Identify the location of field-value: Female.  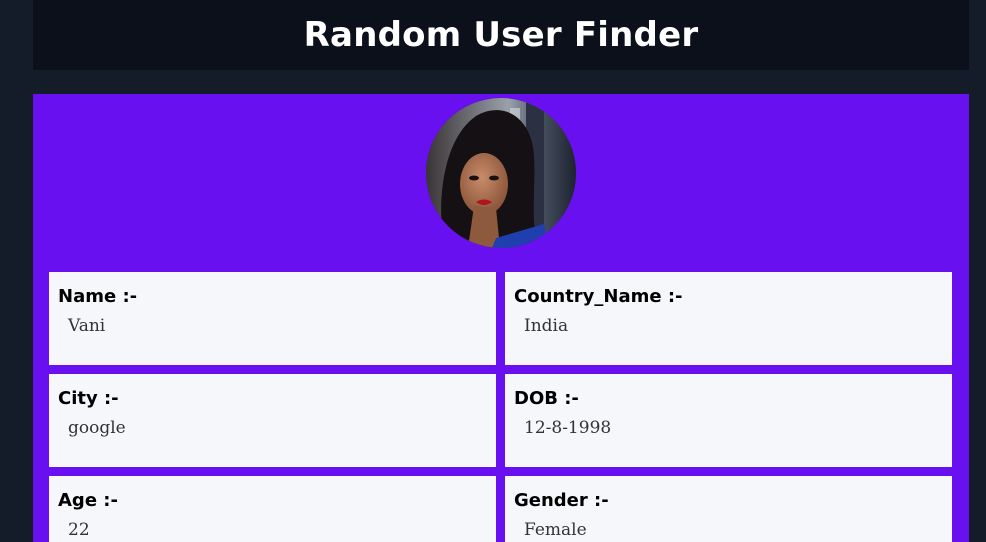
(555, 530).